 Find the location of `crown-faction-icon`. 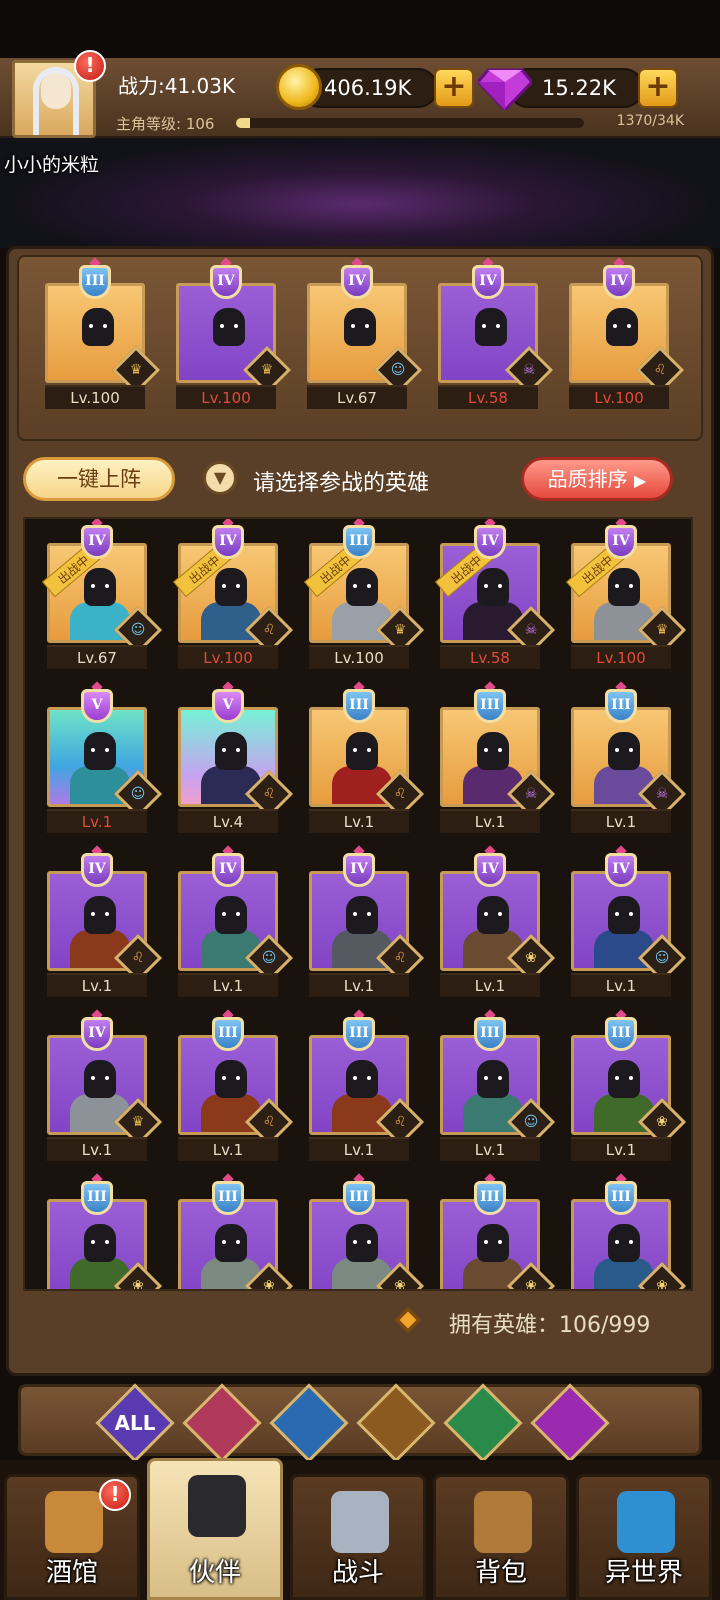

crown-faction-icon is located at coordinates (222, 1423).